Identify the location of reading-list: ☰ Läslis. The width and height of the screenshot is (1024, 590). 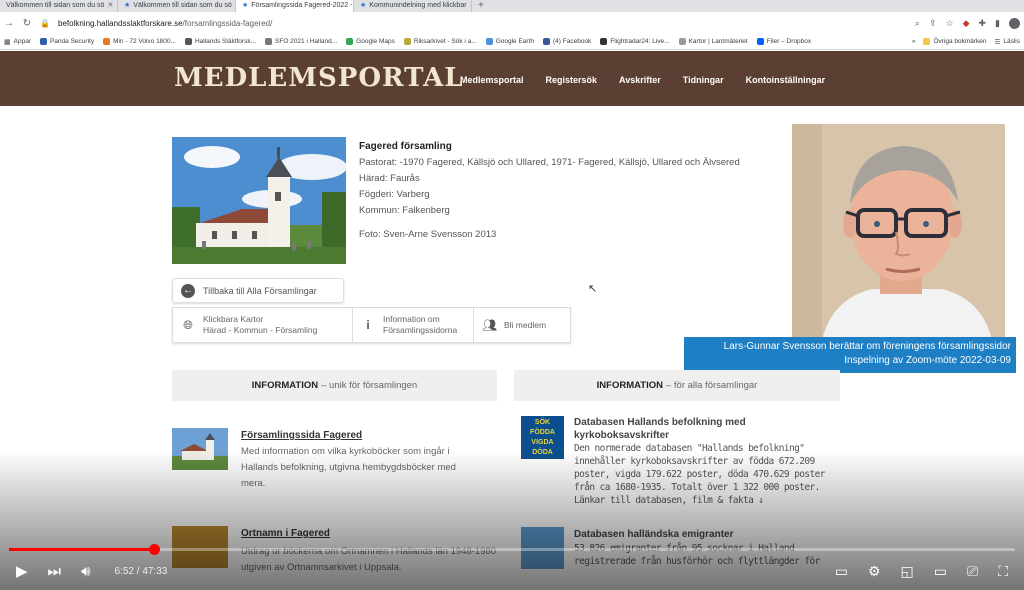
(1007, 42).